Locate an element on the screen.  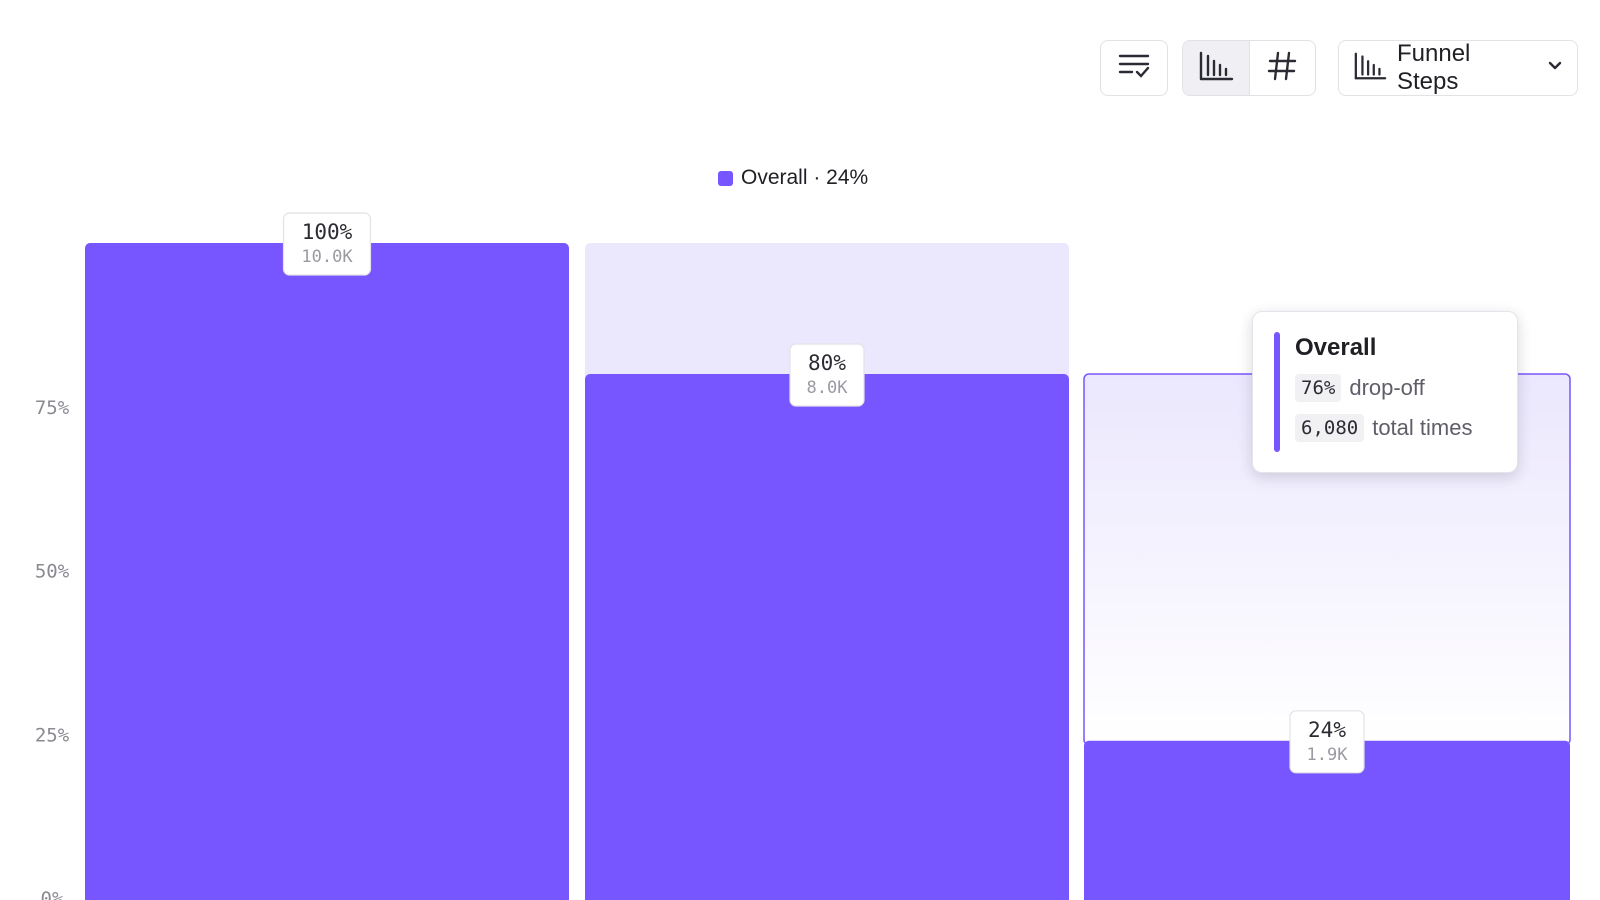
y-tick-label: 50% is located at coordinates (52, 572).